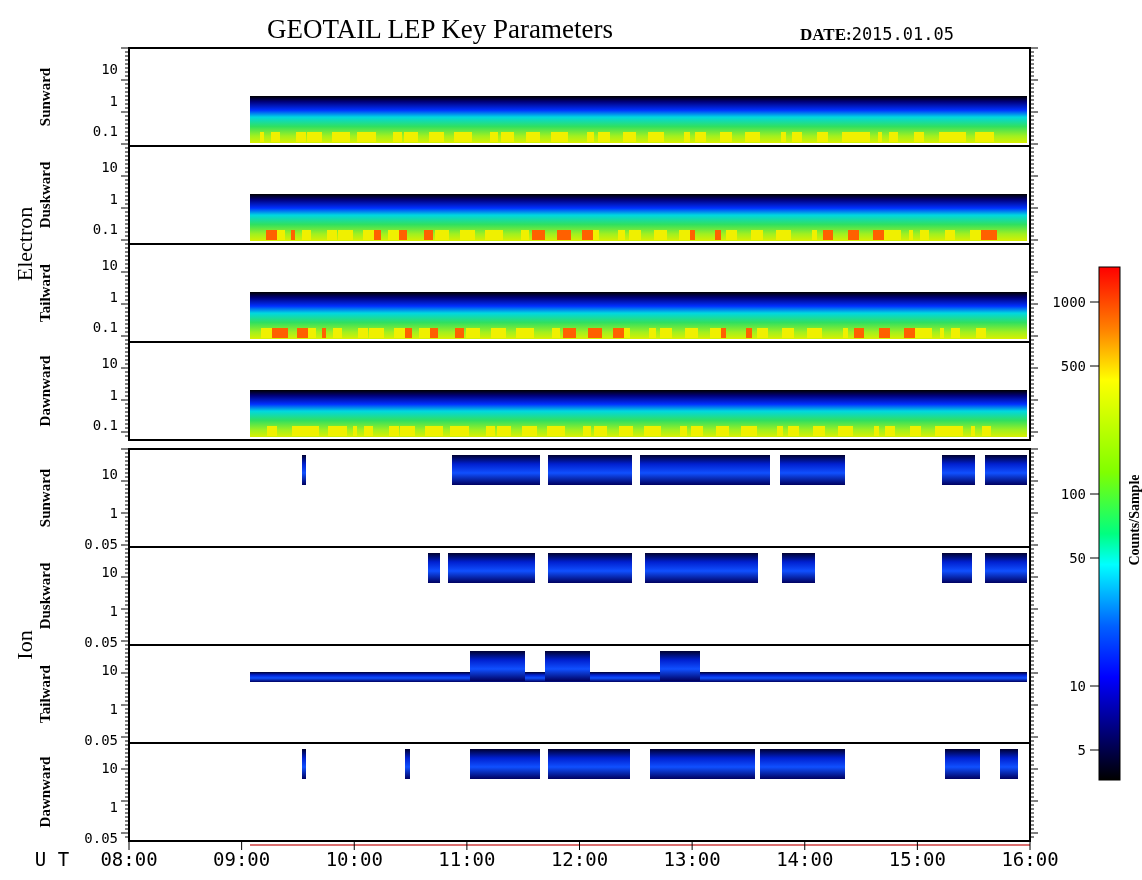 This screenshot has height=880, width=1142. Describe the element at coordinates (354, 859) in the screenshot. I see `axis-tick-label: 10:00` at that location.